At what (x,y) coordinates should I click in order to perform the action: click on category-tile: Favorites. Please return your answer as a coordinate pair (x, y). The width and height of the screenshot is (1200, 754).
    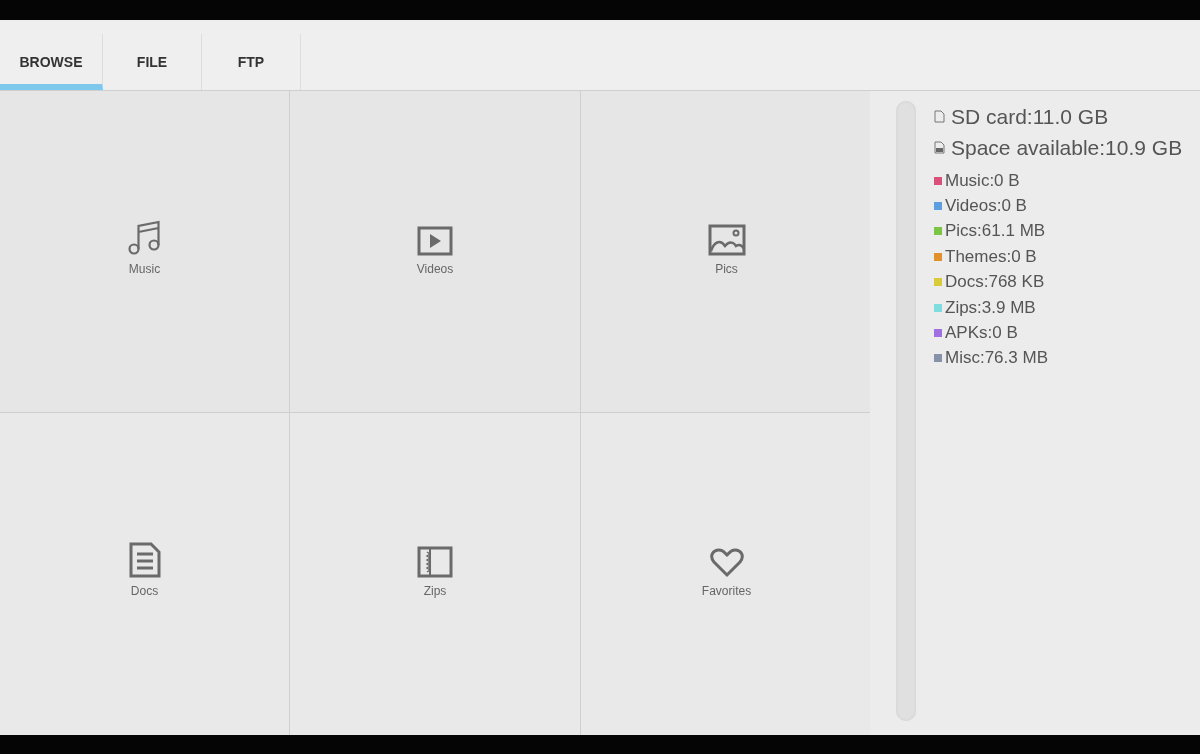
    Looking at the image, I should click on (726, 574).